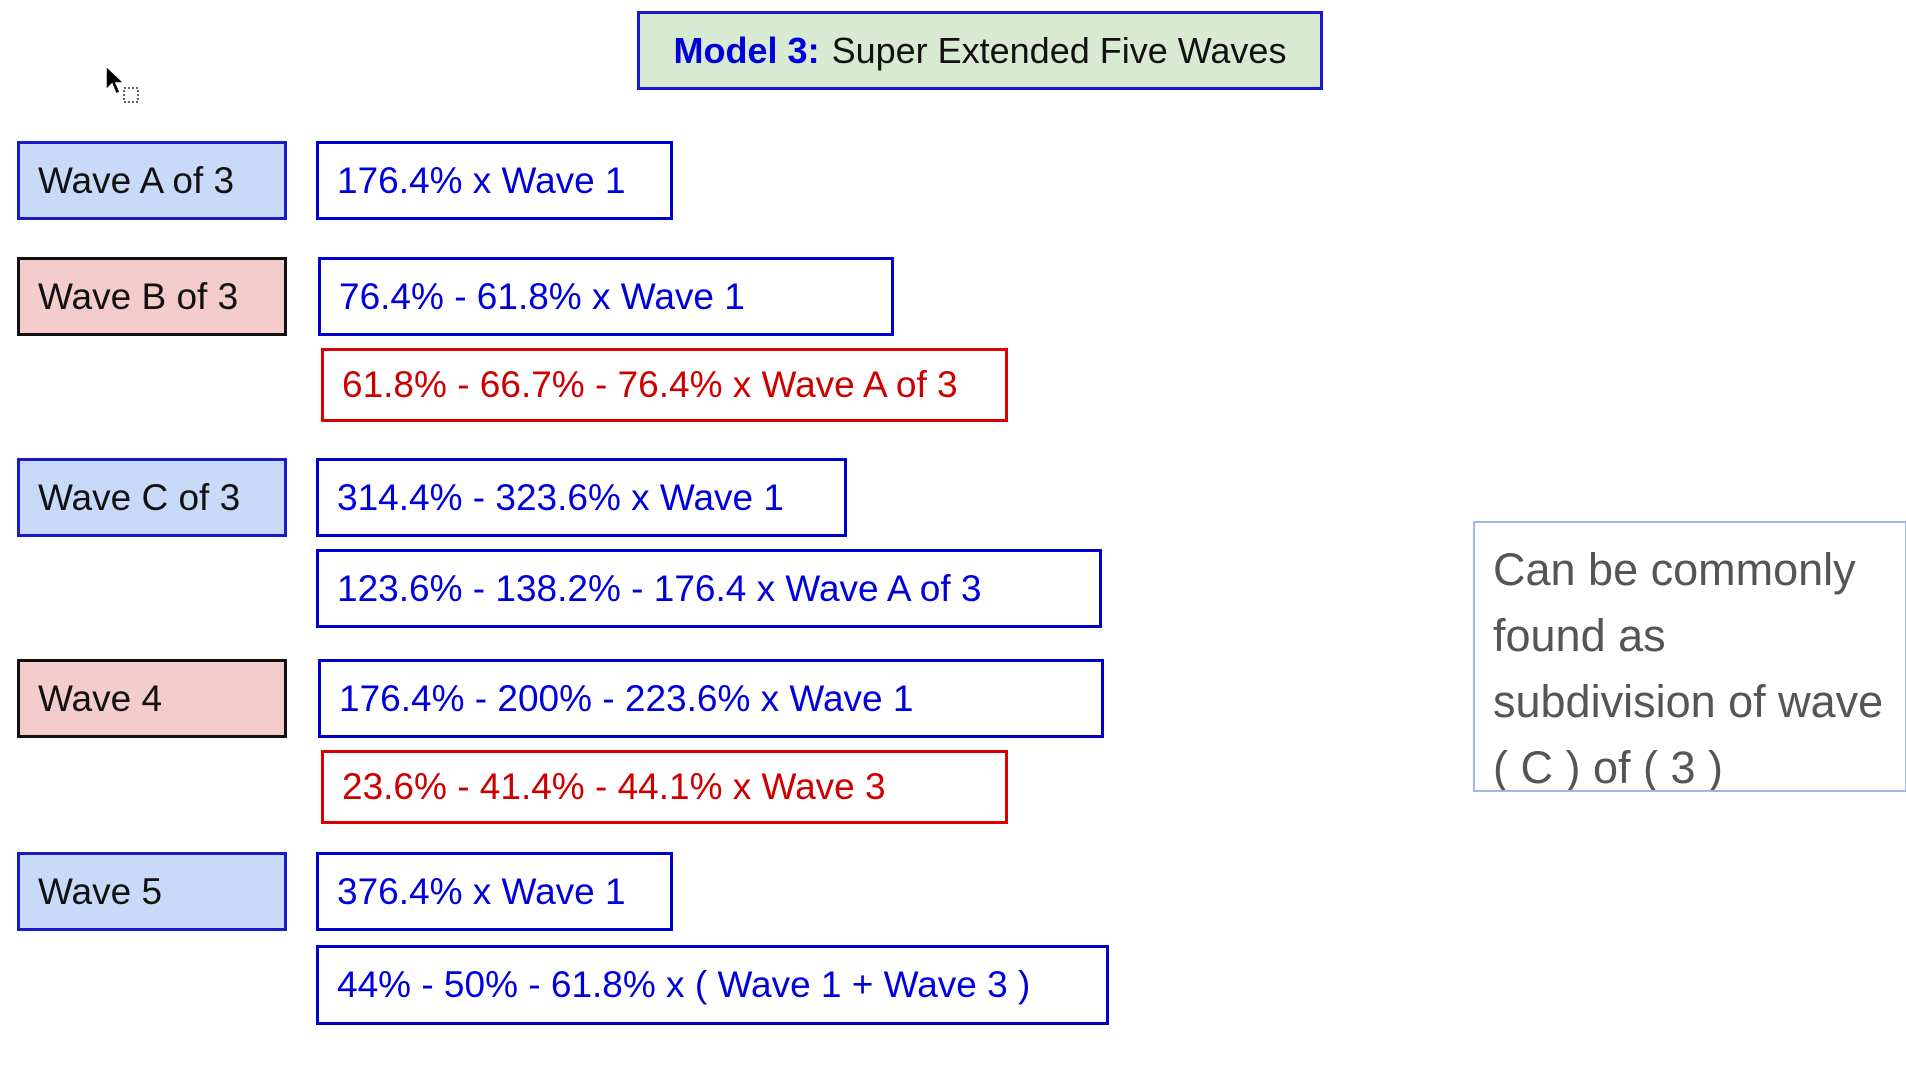 Image resolution: width=1906 pixels, height=1074 pixels. Describe the element at coordinates (664, 385) in the screenshot. I see `wave-b-ratio-2: 61.8% - 66.7% - 76.4% x Wave A of 3` at that location.